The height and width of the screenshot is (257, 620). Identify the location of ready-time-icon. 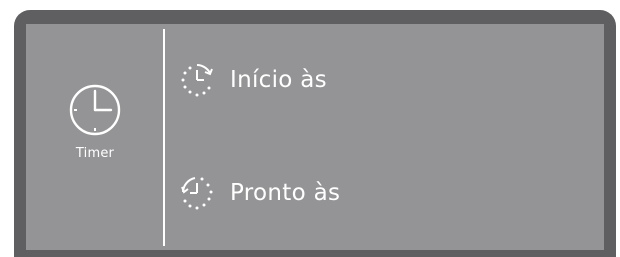
(197, 193).